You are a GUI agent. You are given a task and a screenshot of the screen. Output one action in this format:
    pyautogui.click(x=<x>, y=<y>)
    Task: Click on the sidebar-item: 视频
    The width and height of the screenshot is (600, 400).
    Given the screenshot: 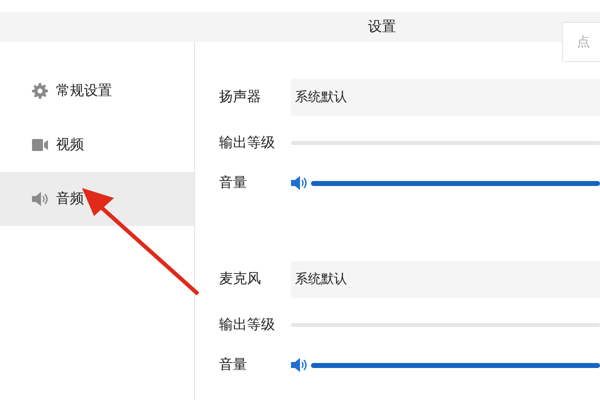 What is the action you would take?
    pyautogui.click(x=97, y=145)
    